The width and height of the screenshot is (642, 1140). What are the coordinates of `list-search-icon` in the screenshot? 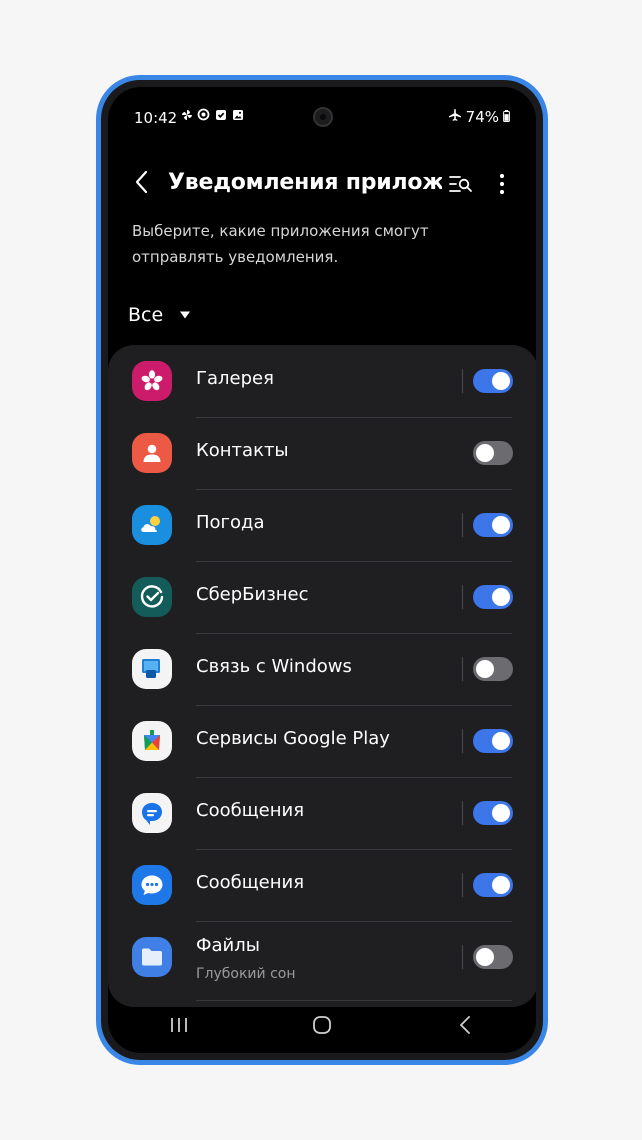 It's located at (460, 184).